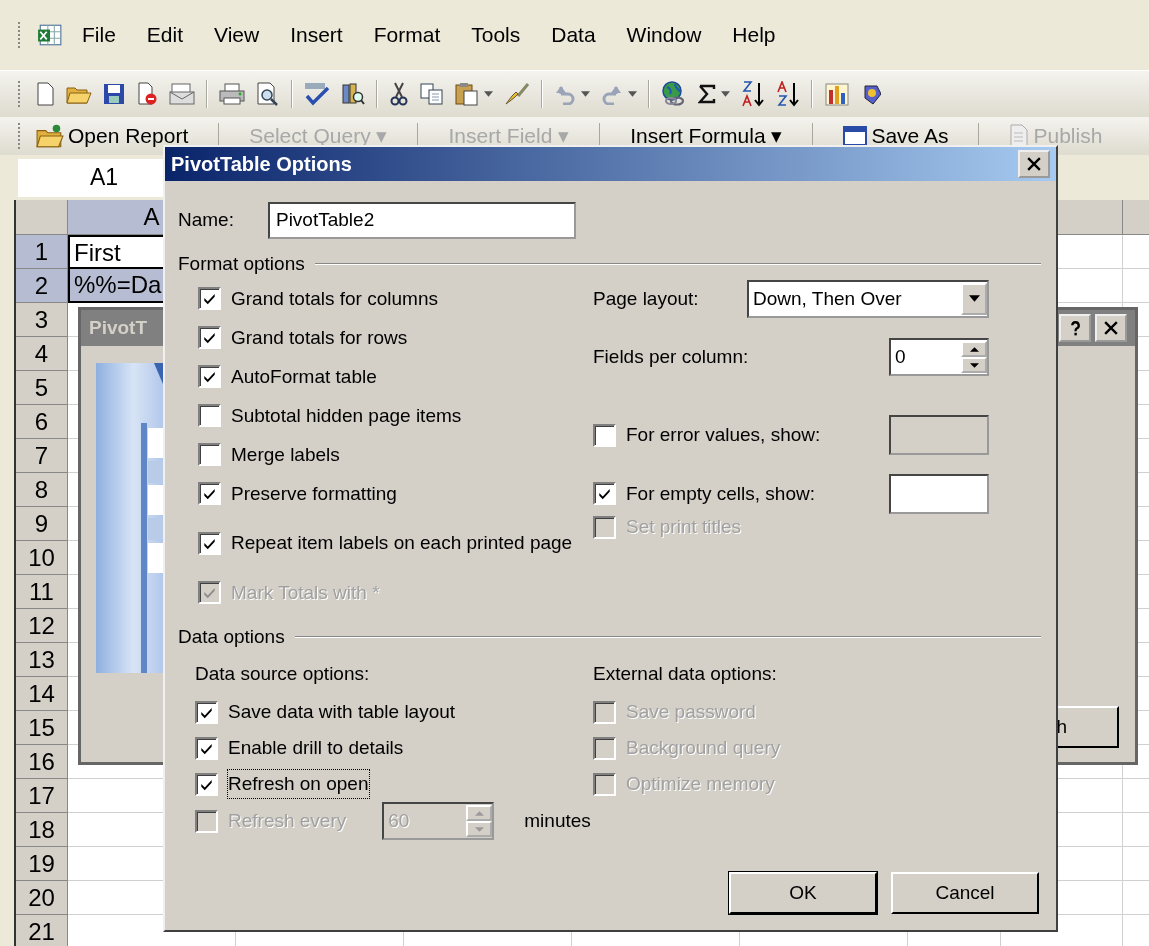  Describe the element at coordinates (317, 94) in the screenshot. I see `spelling-check-icon` at that location.